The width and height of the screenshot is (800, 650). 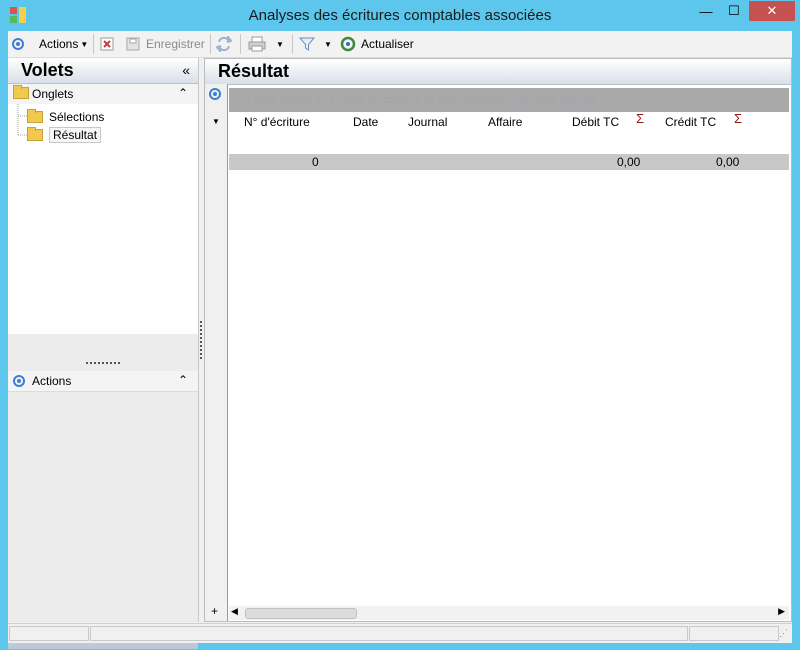 I want to click on column-header-journal: Journal, so click(x=427, y=124).